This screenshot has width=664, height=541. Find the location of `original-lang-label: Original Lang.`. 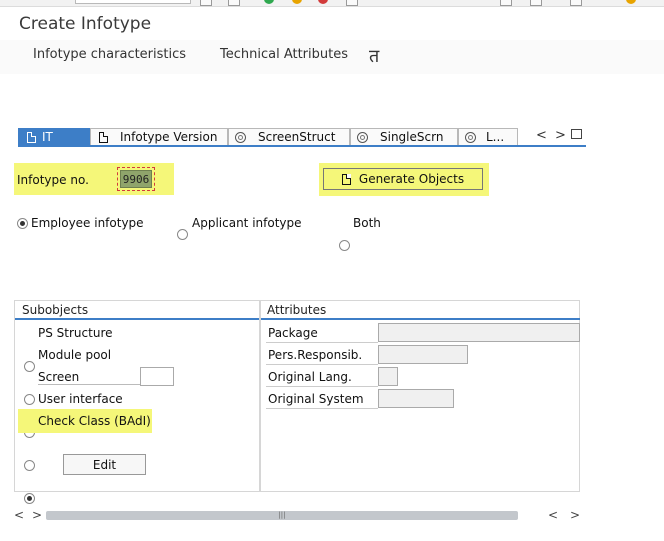

original-lang-label: Original Lang. is located at coordinates (310, 377).